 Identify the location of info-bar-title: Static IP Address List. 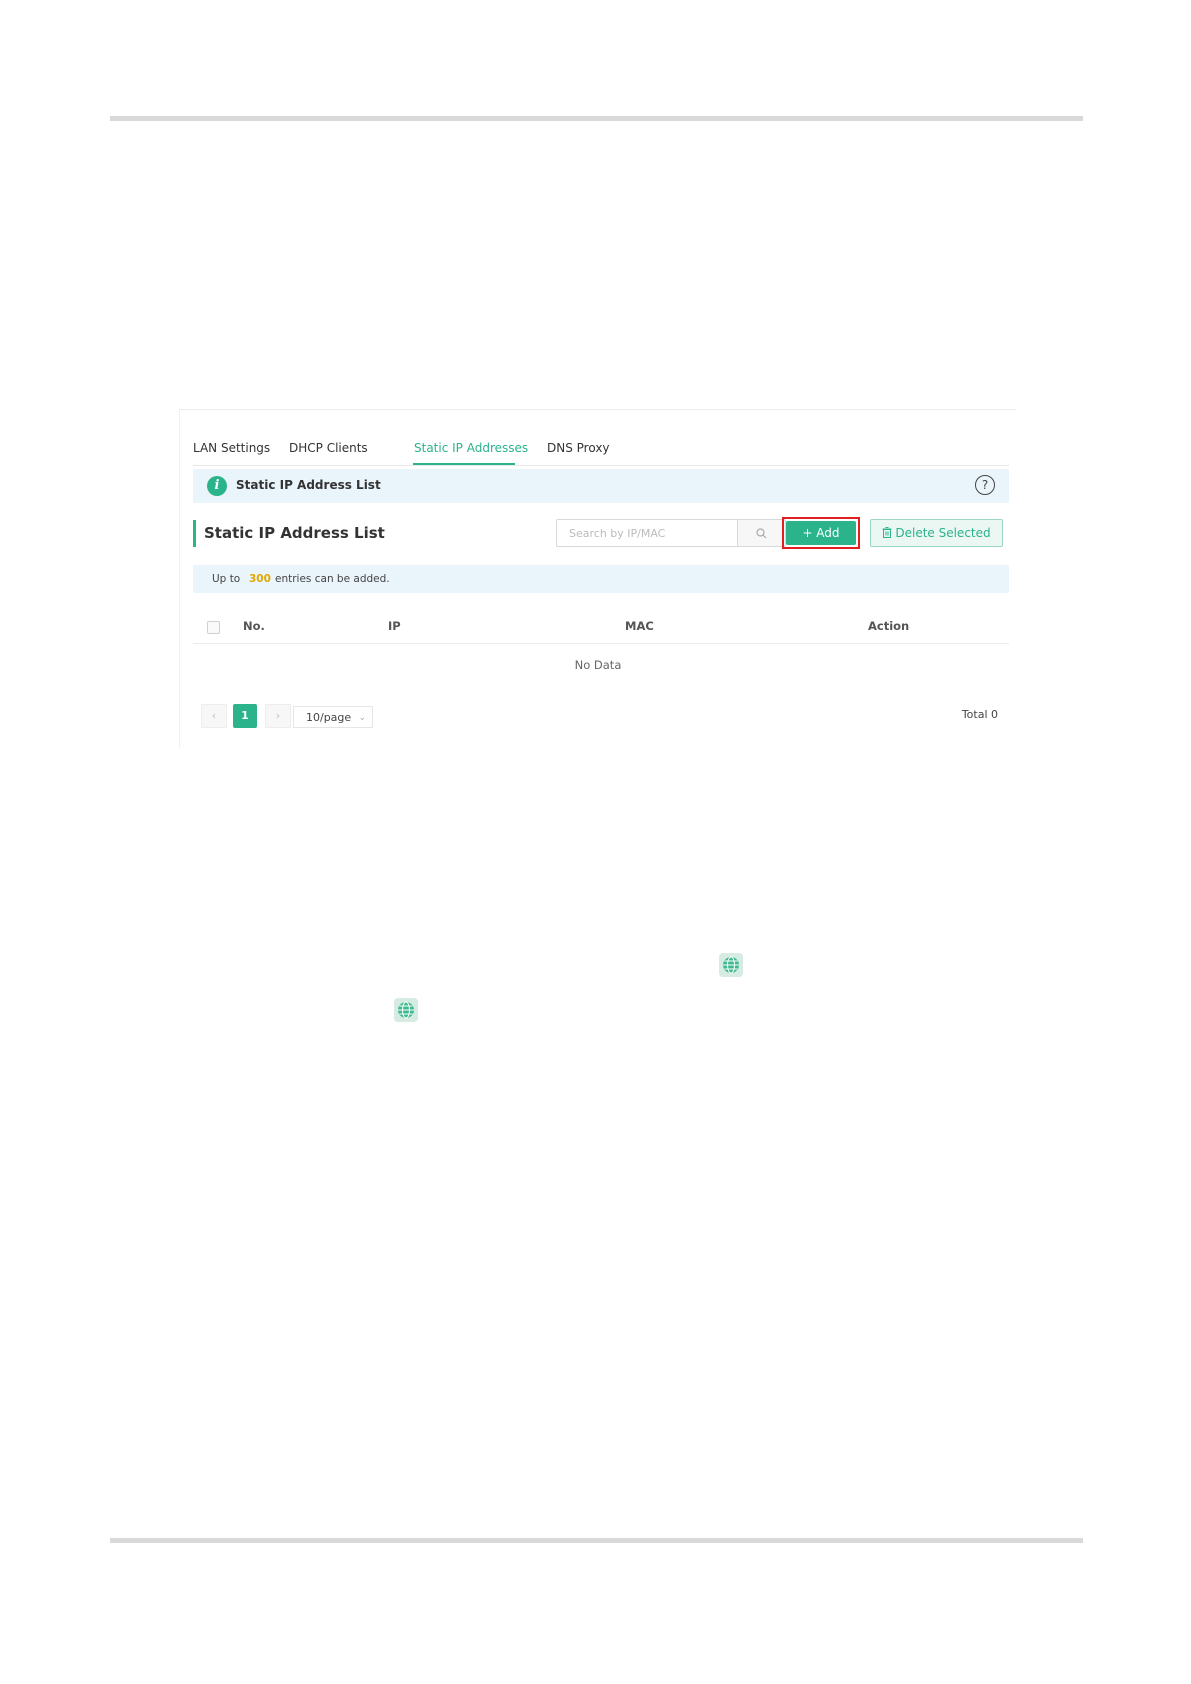
(308, 485).